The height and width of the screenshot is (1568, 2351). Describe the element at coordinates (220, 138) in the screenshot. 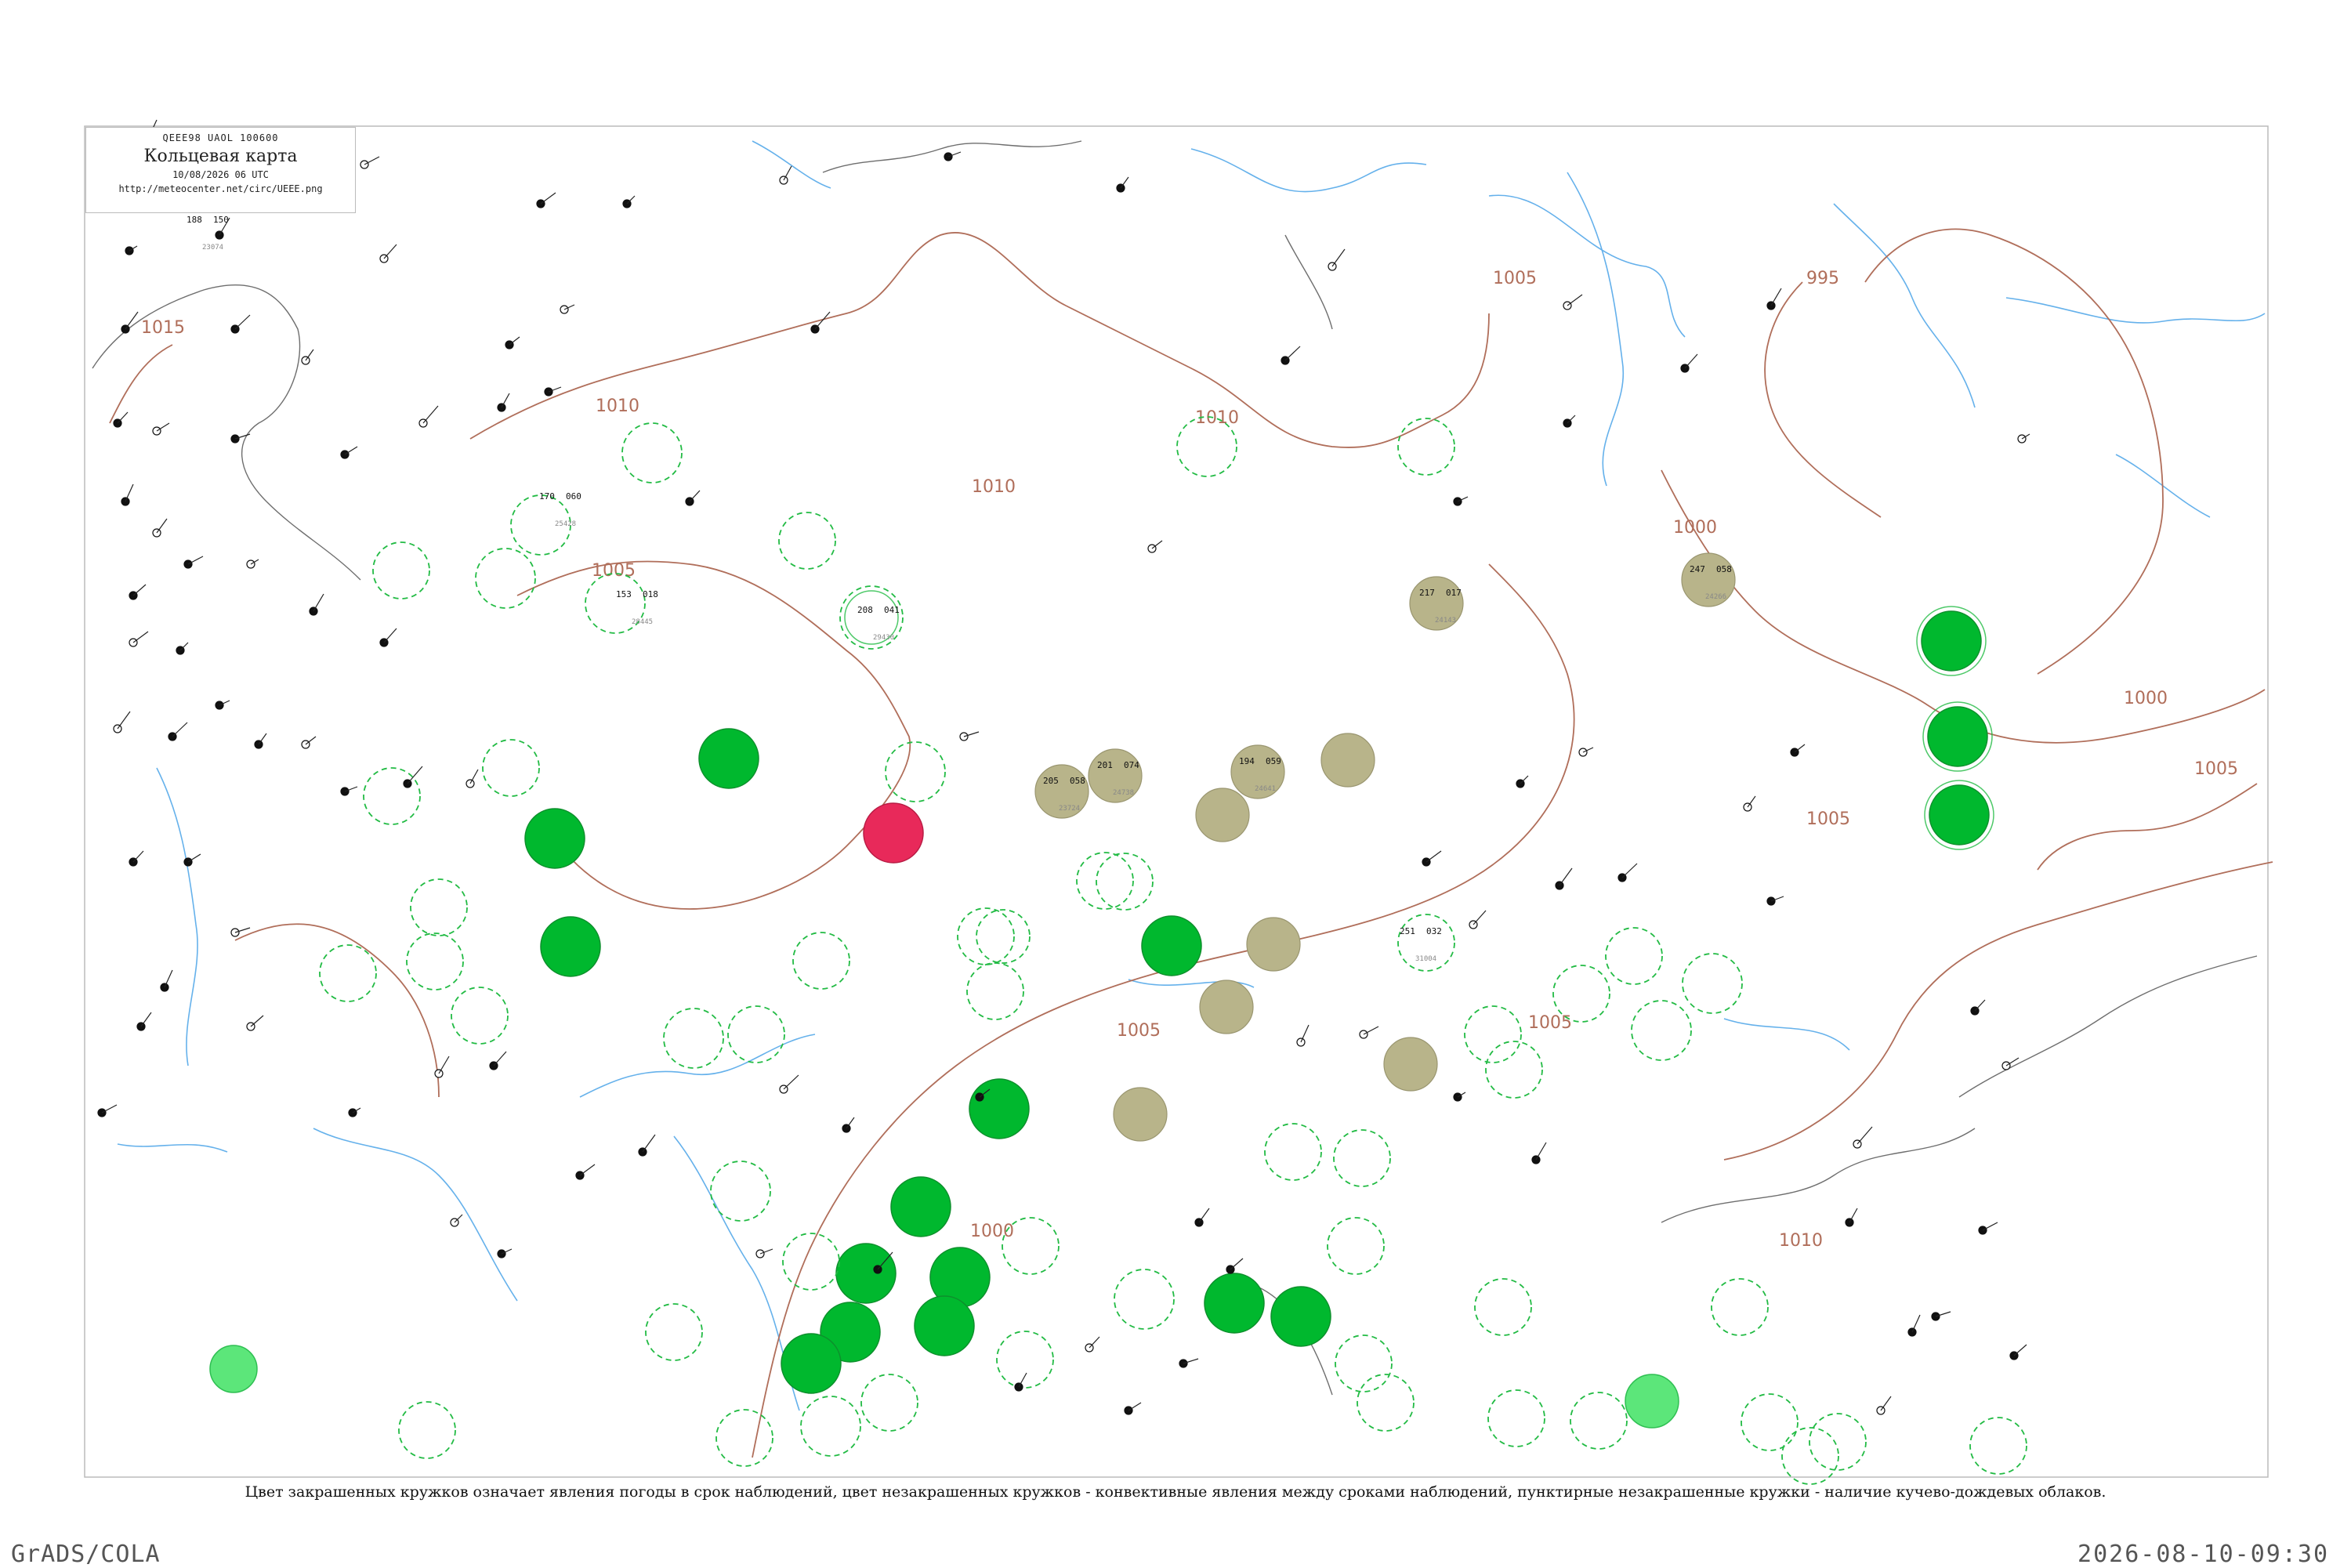

I see `bulletin-code: QEEE98 UAOL 100600` at that location.